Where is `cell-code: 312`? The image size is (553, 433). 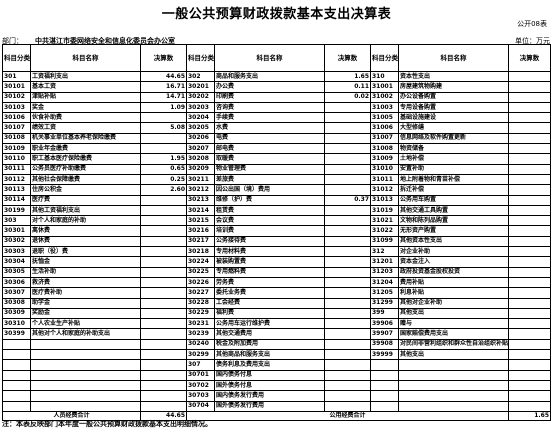
cell-code: 312 is located at coordinates (384, 252).